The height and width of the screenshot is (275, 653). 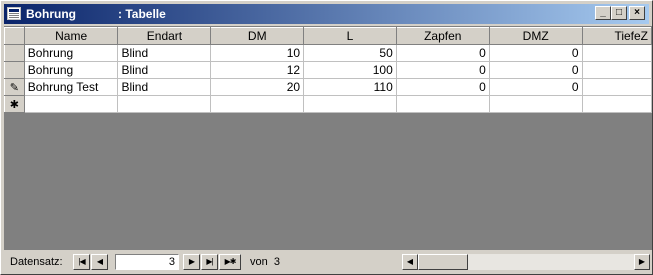 What do you see at coordinates (230, 262) in the screenshot?
I see `new-record-button: ▶✱` at bounding box center [230, 262].